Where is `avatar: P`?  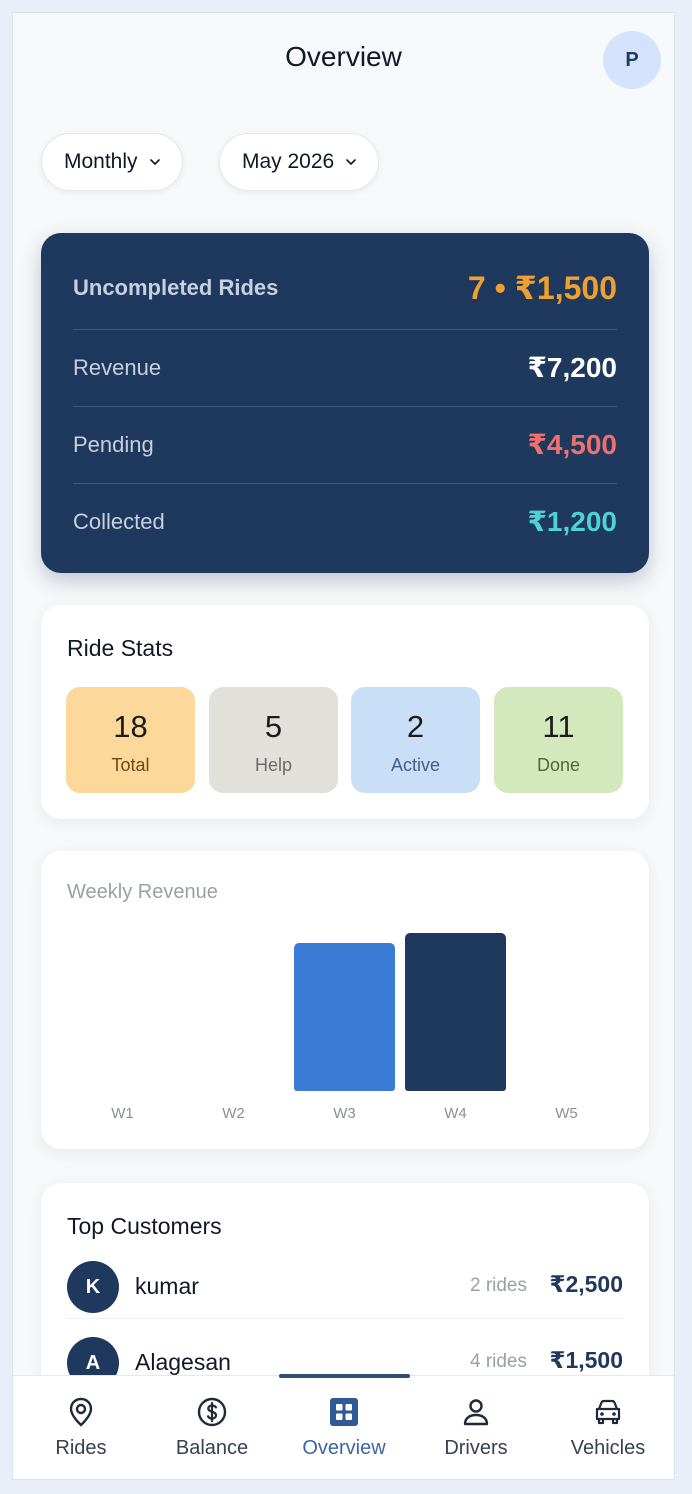 avatar: P is located at coordinates (632, 60).